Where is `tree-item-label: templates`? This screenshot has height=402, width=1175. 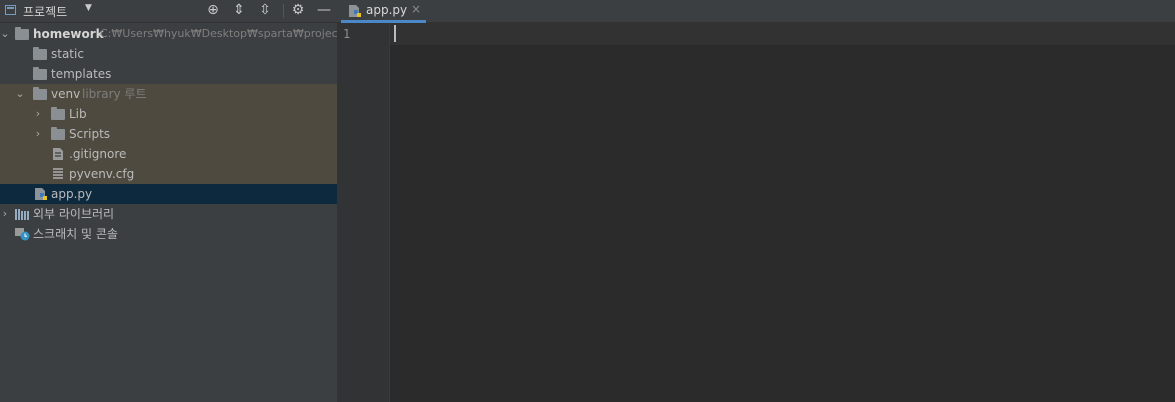 tree-item-label: templates is located at coordinates (81, 74).